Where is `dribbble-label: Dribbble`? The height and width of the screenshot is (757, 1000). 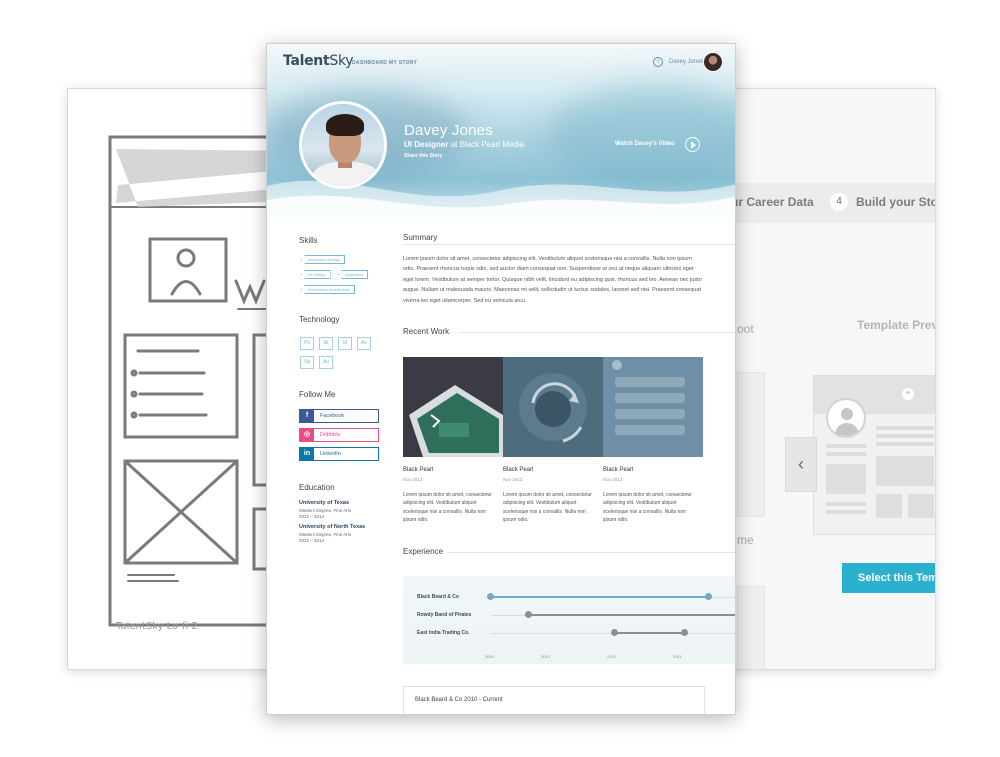
dribbble-label: Dribbble is located at coordinates (330, 435).